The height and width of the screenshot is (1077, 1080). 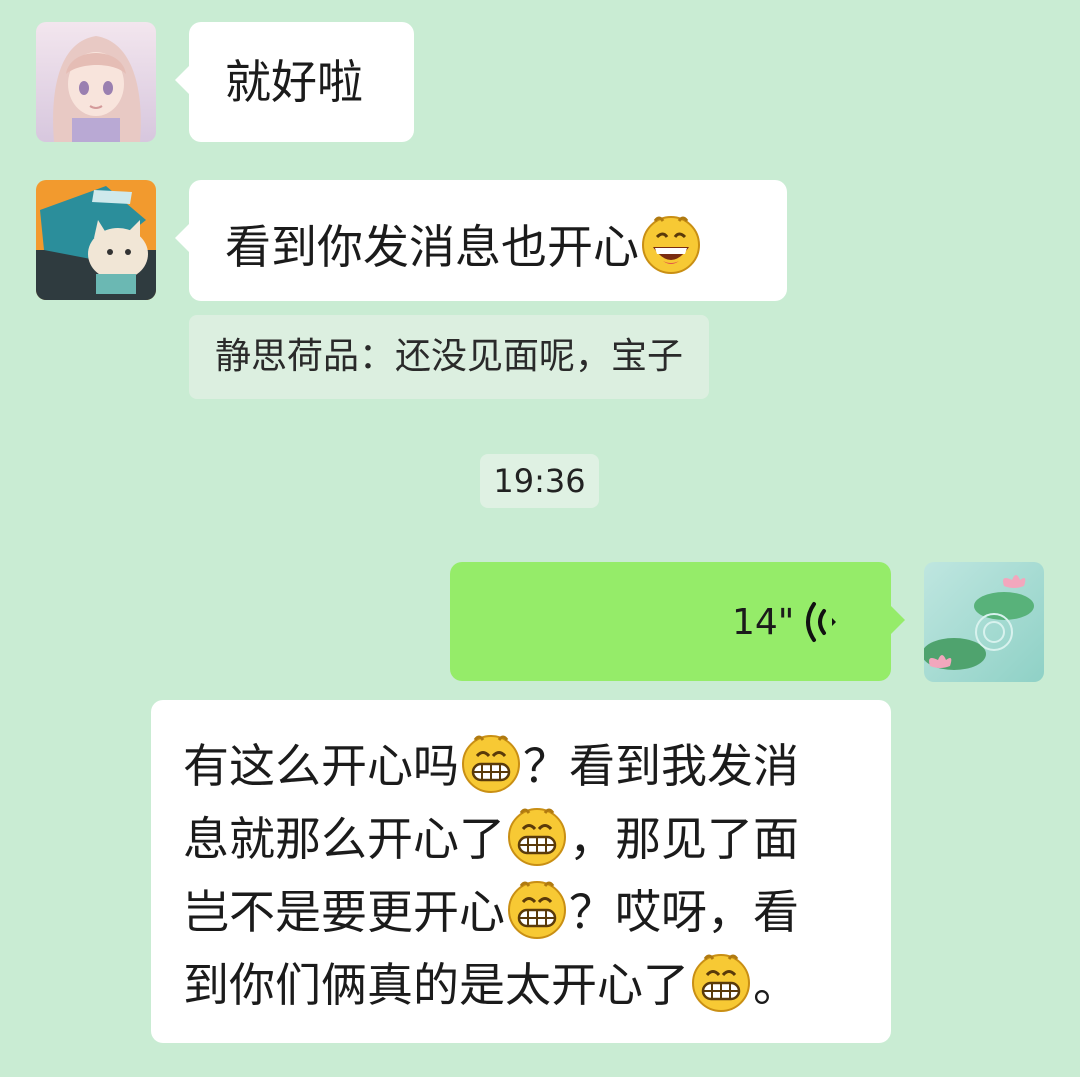 What do you see at coordinates (432, 247) in the screenshot?
I see `message-text: 看到你发消息也开心` at bounding box center [432, 247].